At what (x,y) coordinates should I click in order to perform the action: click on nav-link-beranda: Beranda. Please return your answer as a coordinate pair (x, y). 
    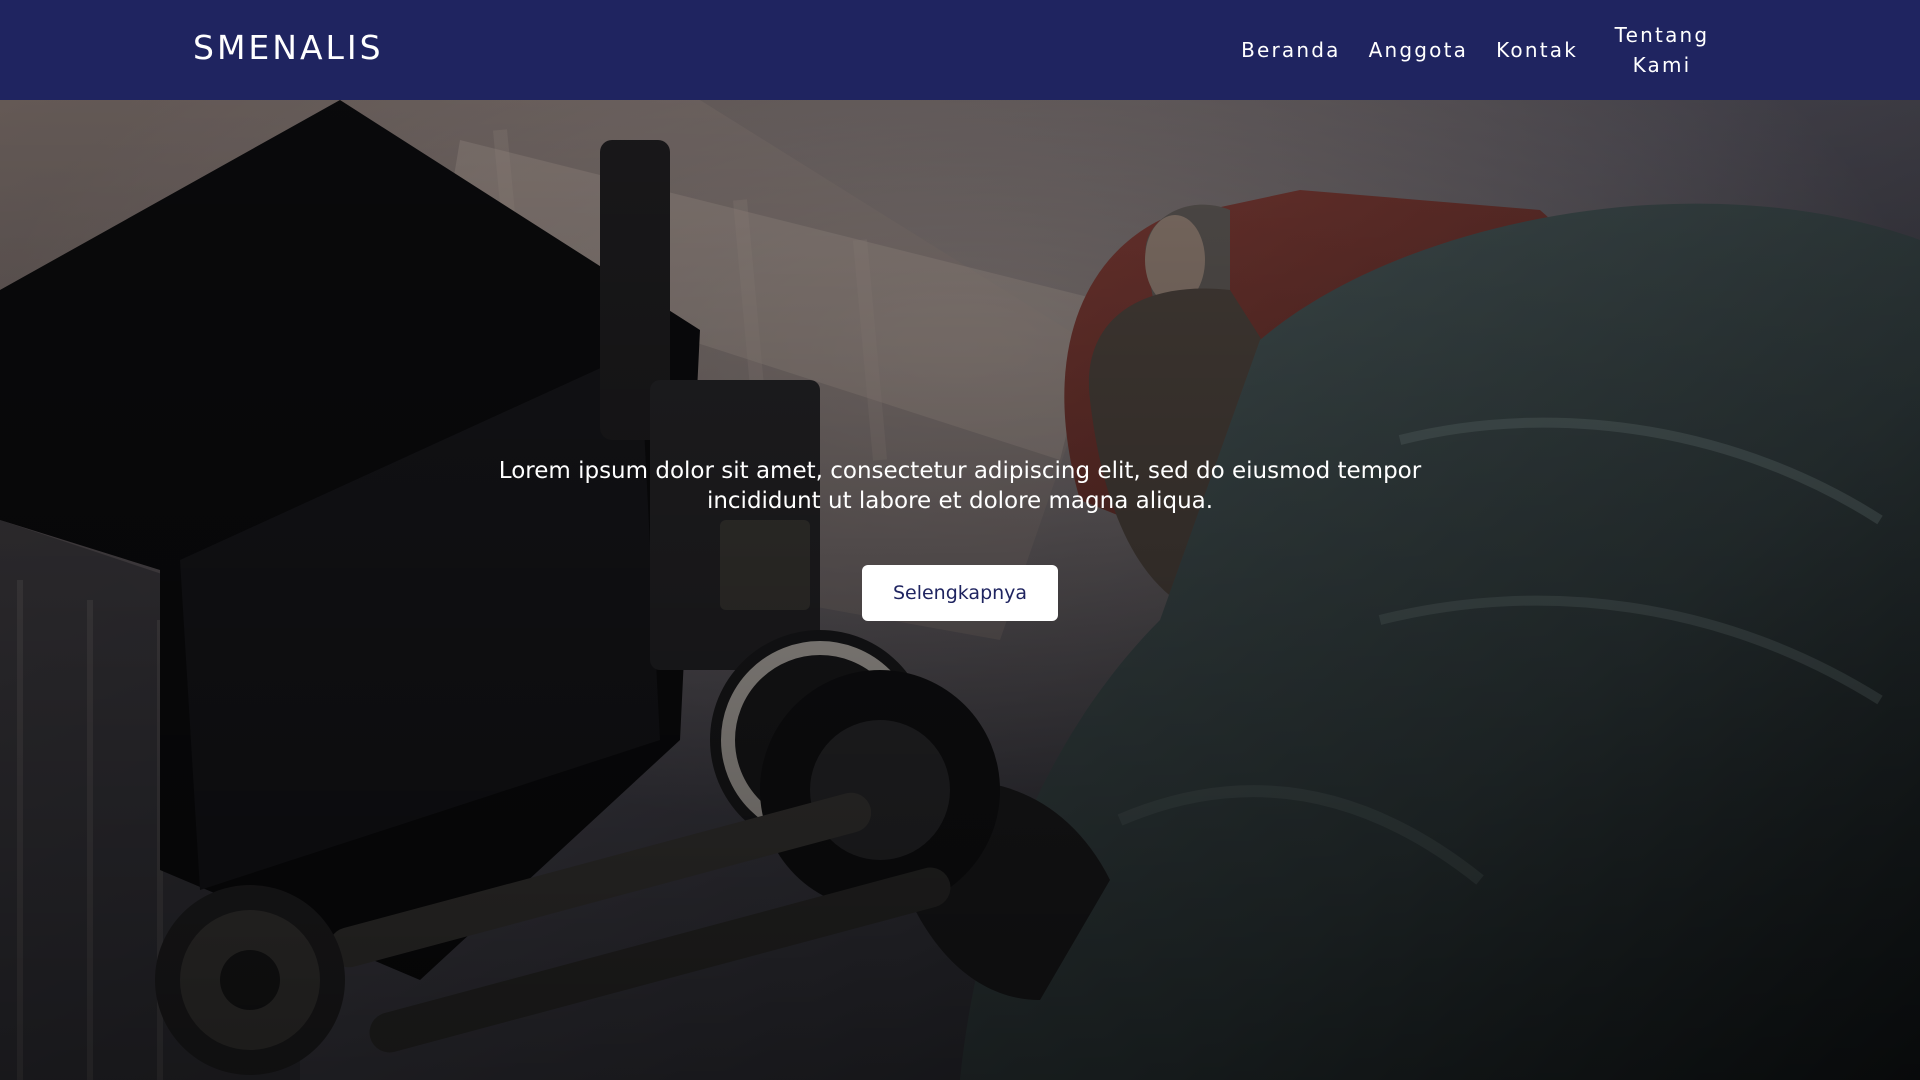
    Looking at the image, I should click on (1291, 50).